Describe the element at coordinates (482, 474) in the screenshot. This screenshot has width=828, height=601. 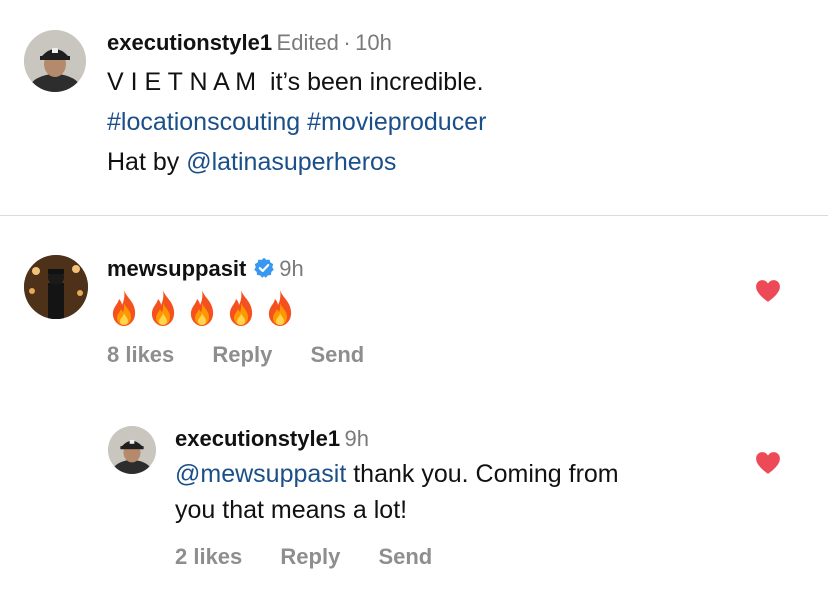
I see `reply-text-1: thank you. Coming from` at that location.